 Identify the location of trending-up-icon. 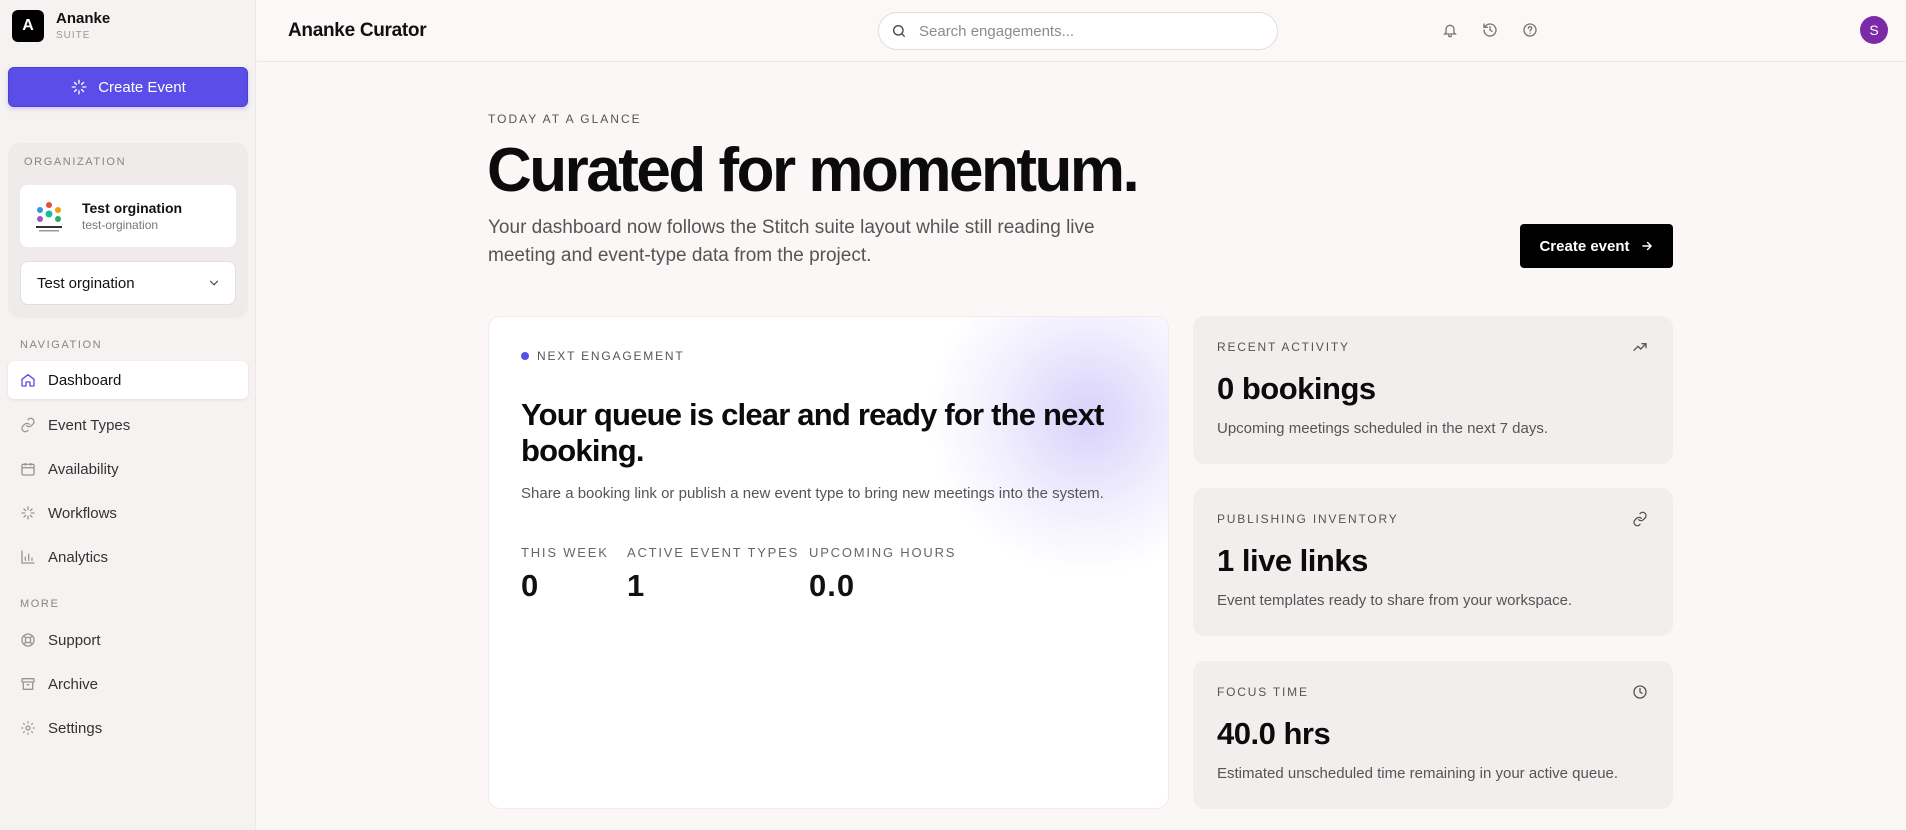
(1640, 347).